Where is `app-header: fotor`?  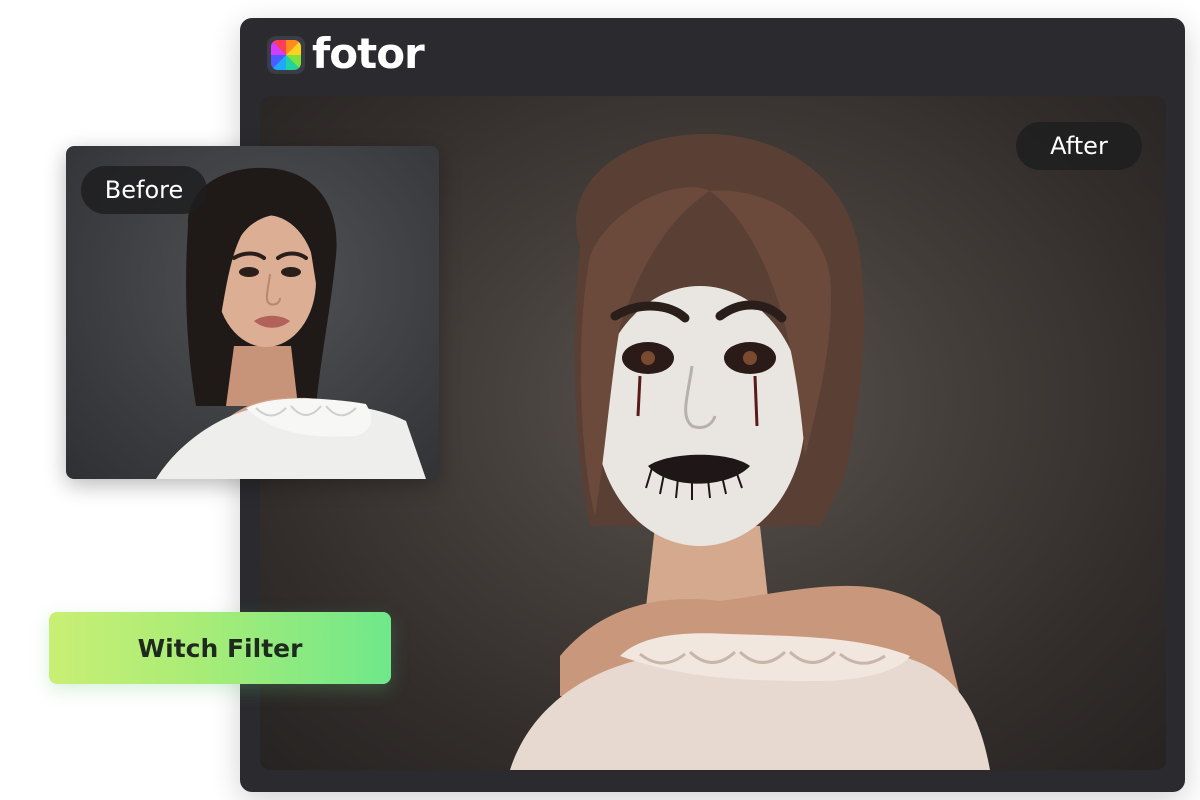
app-header: fotor is located at coordinates (712, 56).